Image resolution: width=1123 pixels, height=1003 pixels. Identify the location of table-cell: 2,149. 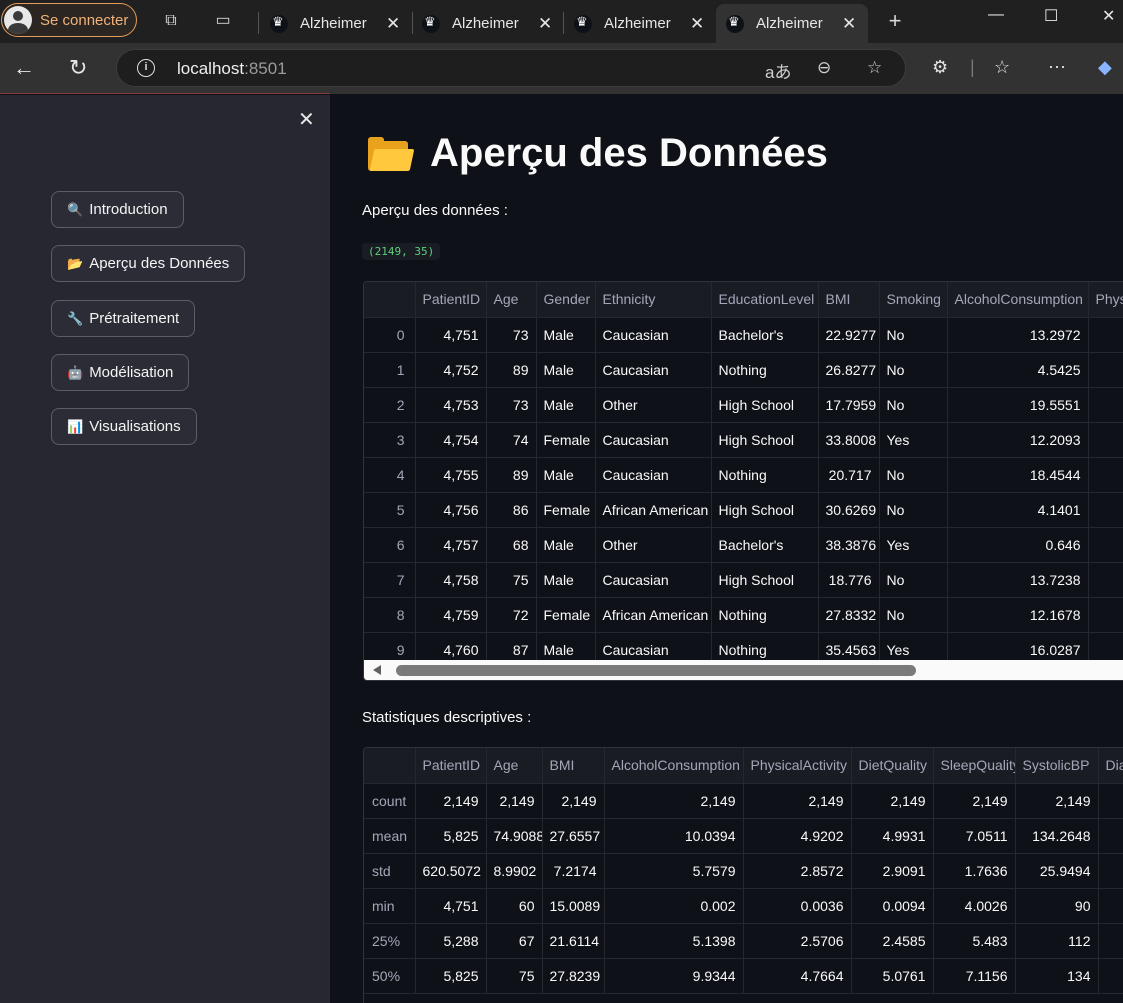
(514, 801).